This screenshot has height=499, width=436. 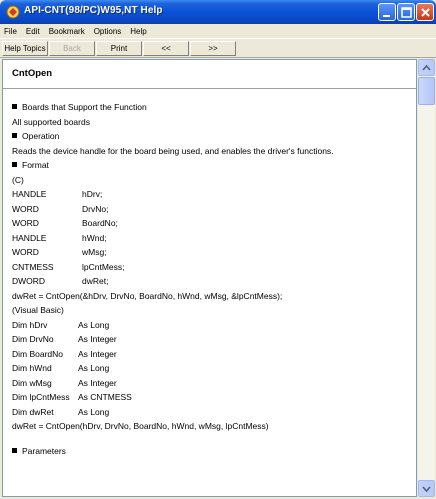 I want to click on menu-edit: Edit, so click(x=33, y=31).